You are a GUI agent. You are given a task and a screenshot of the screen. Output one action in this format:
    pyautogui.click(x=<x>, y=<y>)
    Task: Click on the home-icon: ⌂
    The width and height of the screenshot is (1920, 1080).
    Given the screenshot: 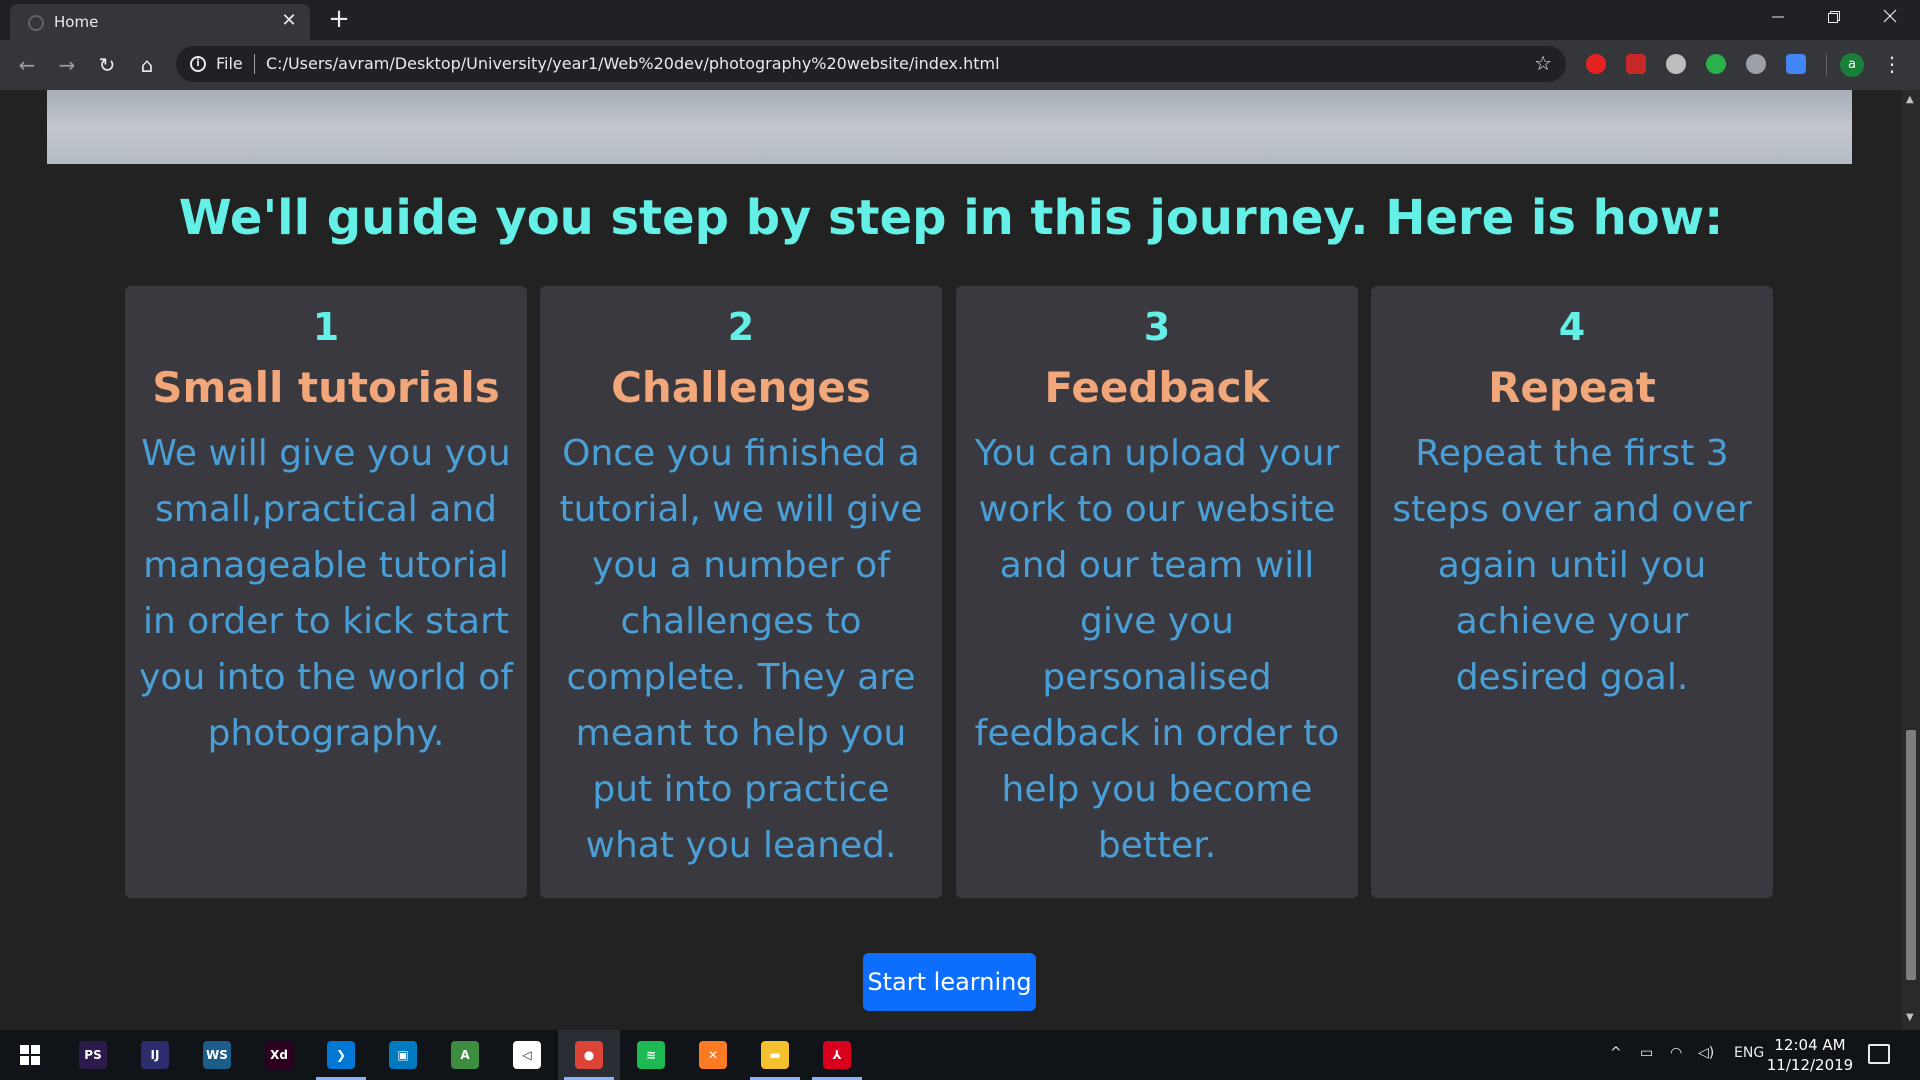 What is the action you would take?
    pyautogui.click(x=147, y=65)
    